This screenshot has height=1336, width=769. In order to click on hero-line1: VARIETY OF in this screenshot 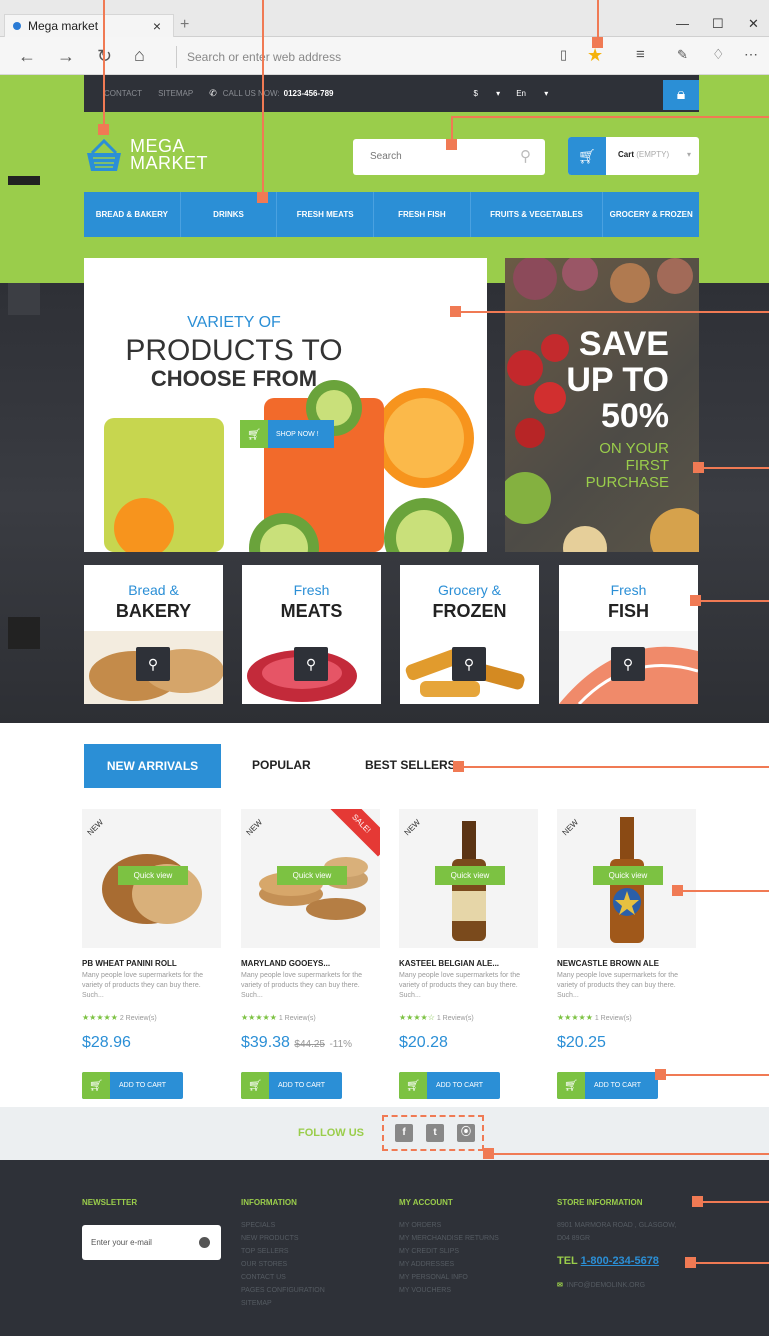, I will do `click(234, 322)`.